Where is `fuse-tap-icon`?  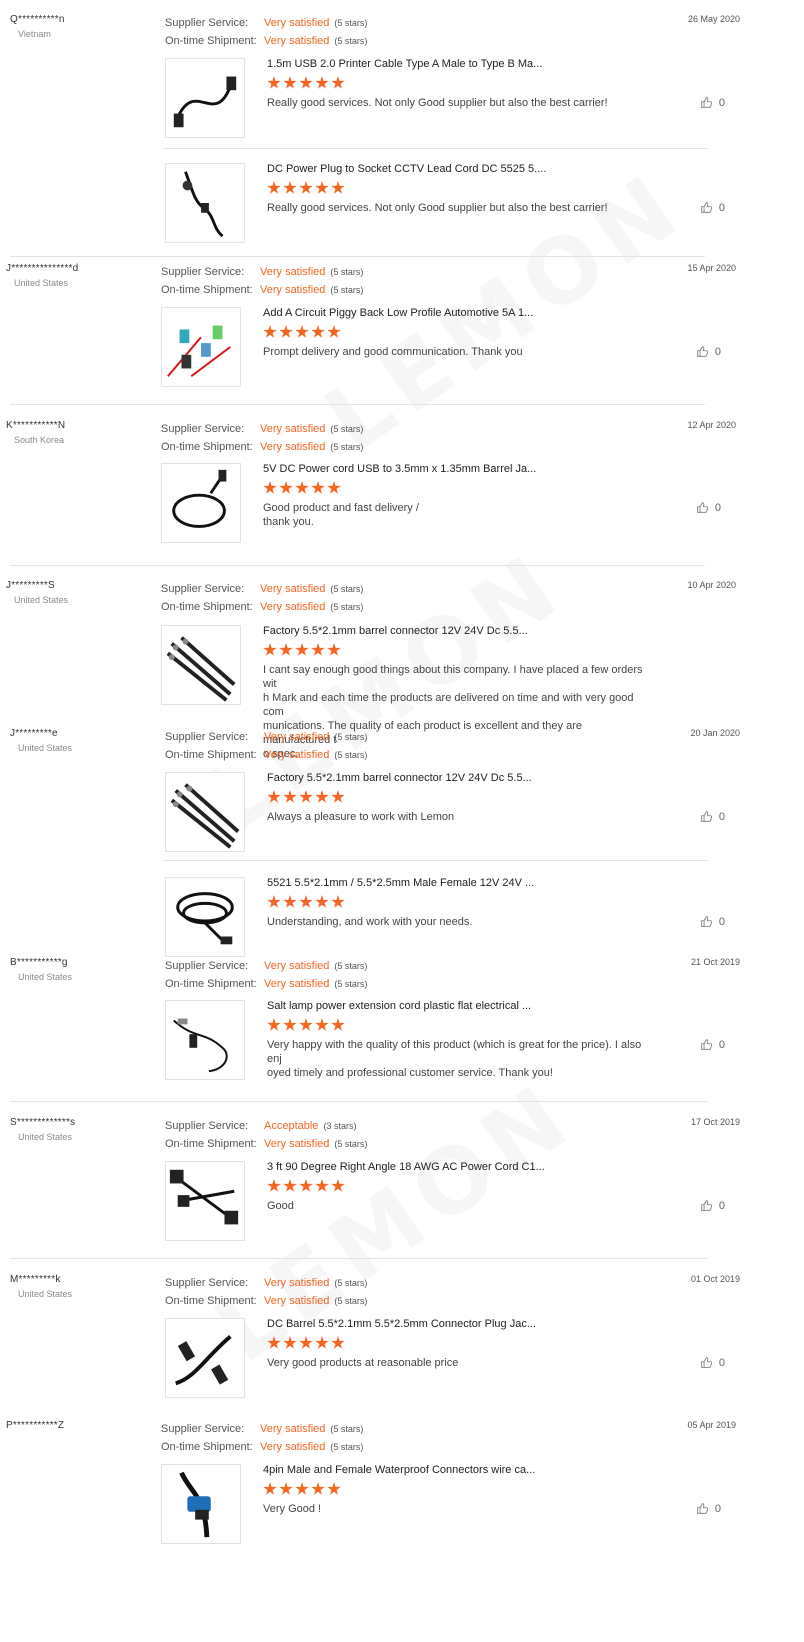
fuse-tap-icon is located at coordinates (199, 351).